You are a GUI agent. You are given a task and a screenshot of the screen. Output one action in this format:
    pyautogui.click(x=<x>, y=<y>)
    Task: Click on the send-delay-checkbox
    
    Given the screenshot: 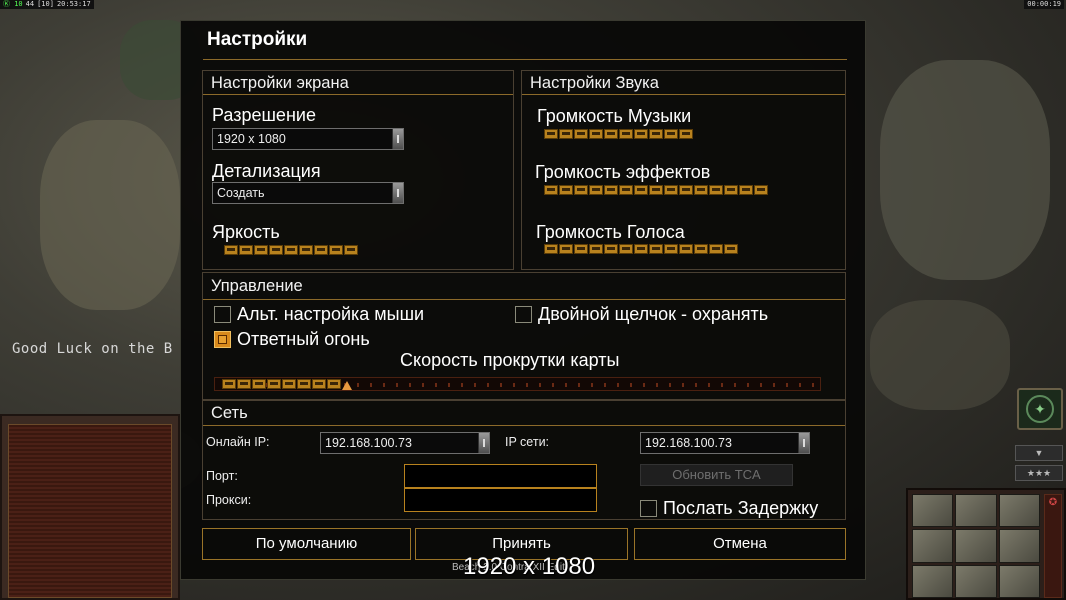 What is the action you would take?
    pyautogui.click(x=648, y=508)
    